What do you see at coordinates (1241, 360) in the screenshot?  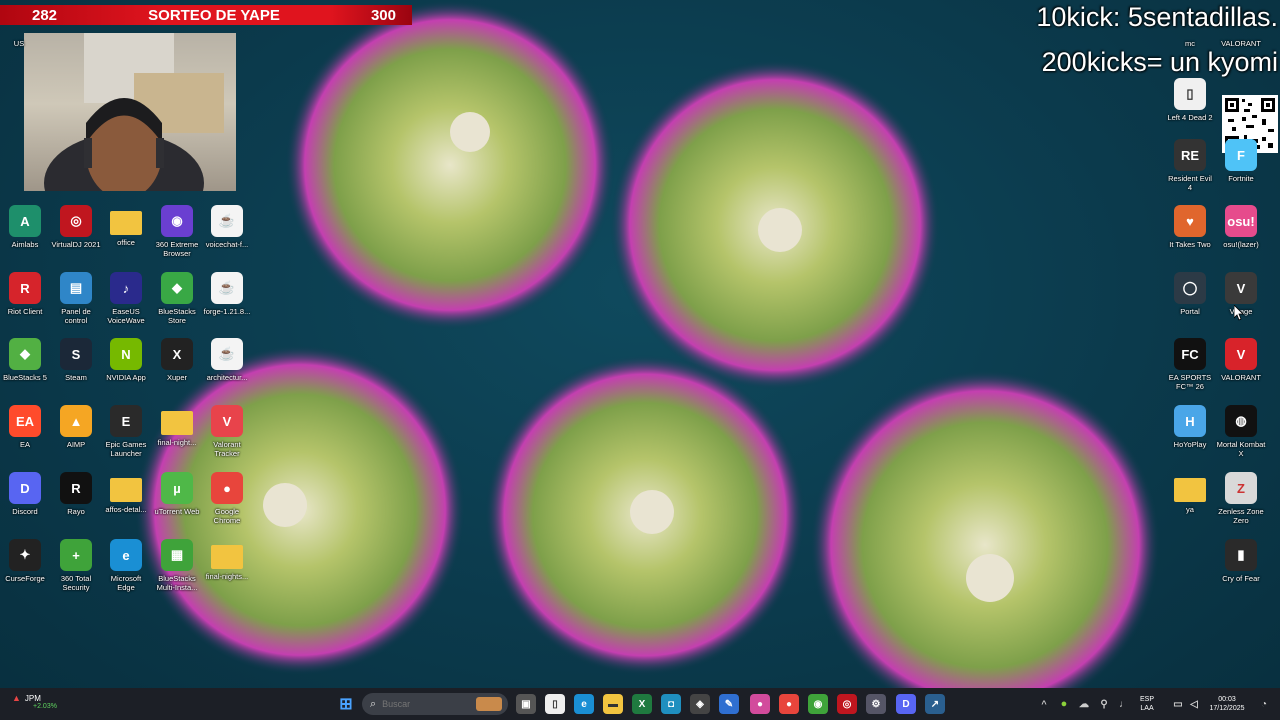 I see `desktop-icon: V VALORANT` at bounding box center [1241, 360].